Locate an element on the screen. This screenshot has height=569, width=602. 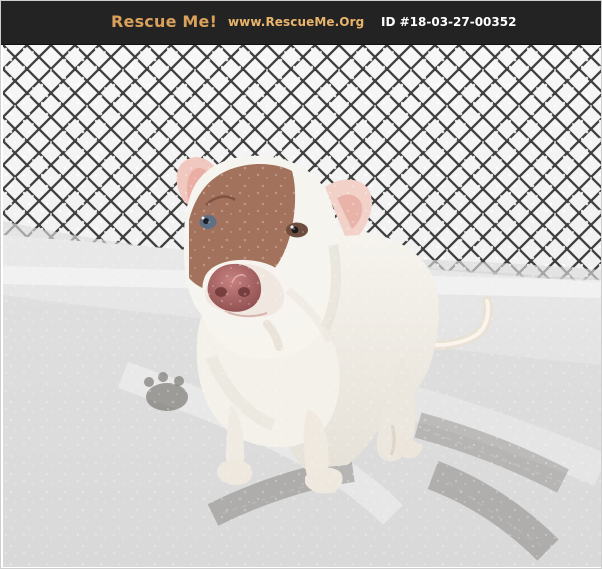
brand-logo-text: Rescue Me! is located at coordinates (164, 21).